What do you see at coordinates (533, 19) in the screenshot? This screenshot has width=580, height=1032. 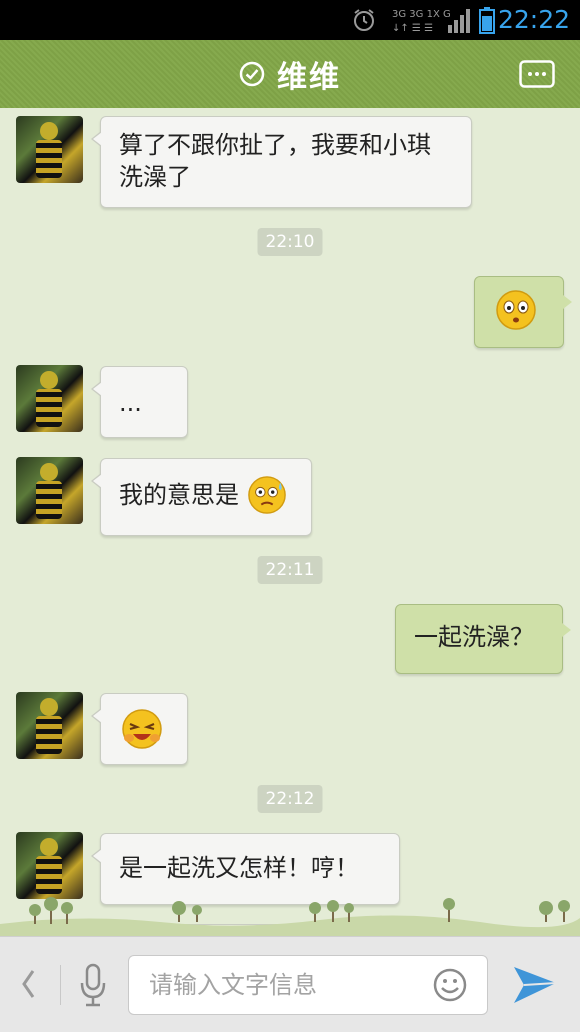 I see `status-time: 22:22` at bounding box center [533, 19].